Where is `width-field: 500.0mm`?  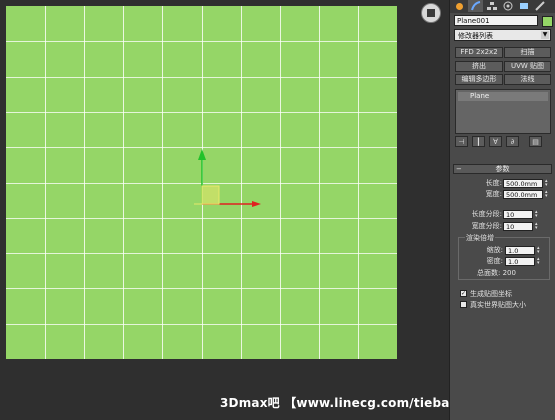
width-field: 500.0mm is located at coordinates (523, 194).